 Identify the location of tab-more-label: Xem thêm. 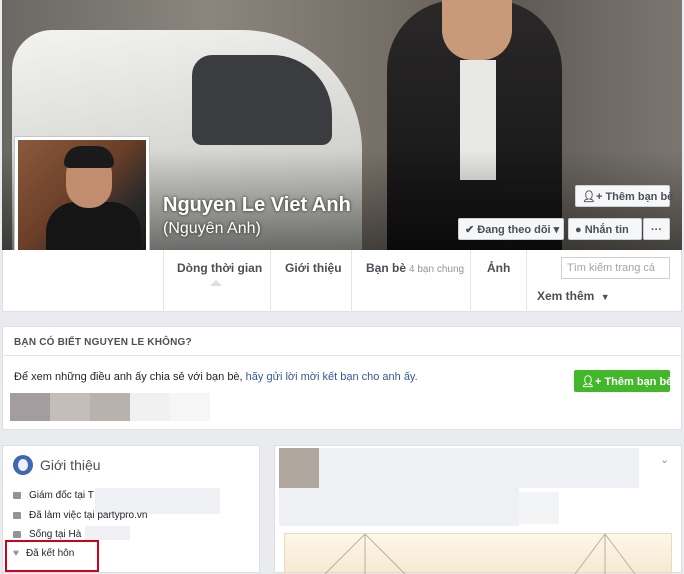
(566, 296).